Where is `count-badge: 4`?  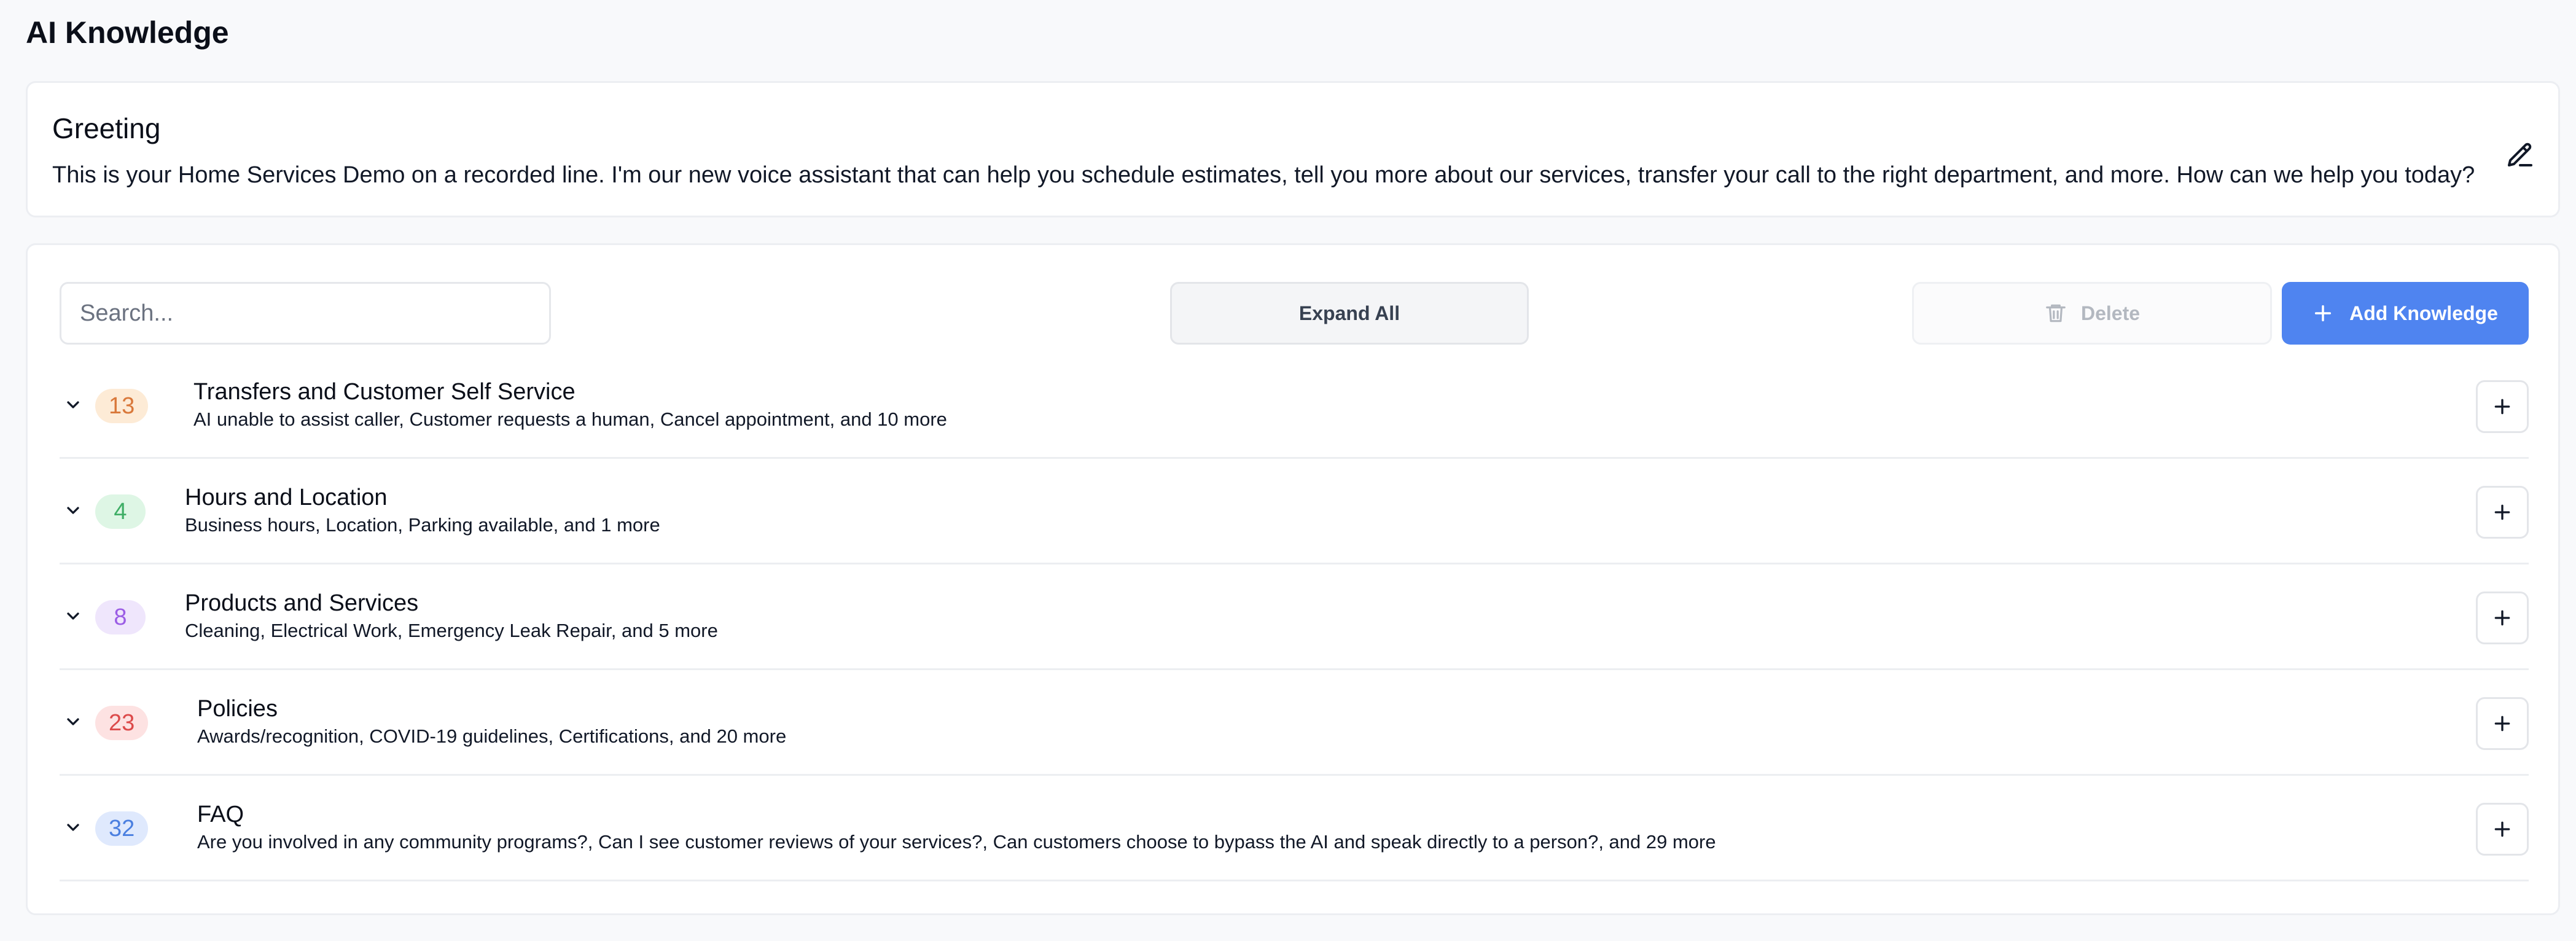 count-badge: 4 is located at coordinates (120, 511).